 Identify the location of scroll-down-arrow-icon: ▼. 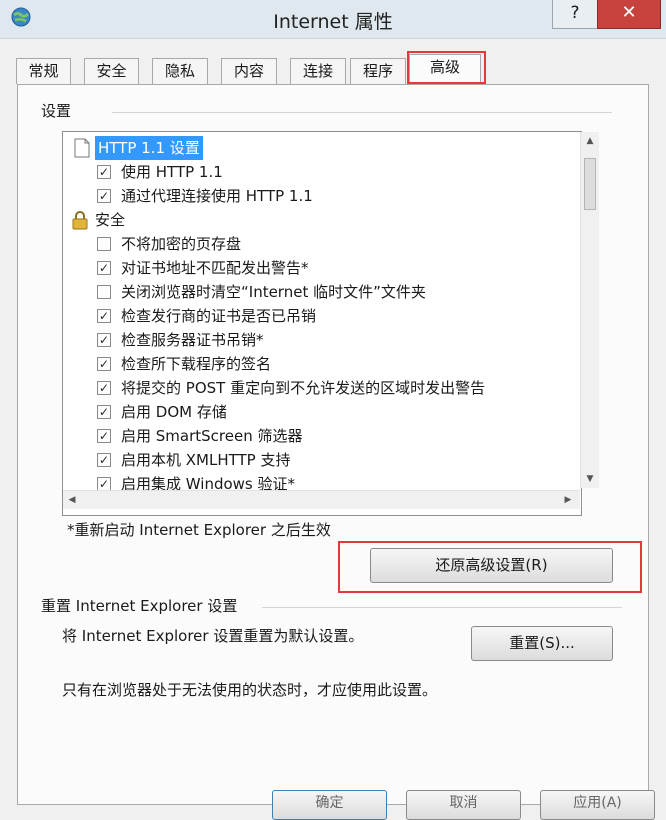
(590, 479).